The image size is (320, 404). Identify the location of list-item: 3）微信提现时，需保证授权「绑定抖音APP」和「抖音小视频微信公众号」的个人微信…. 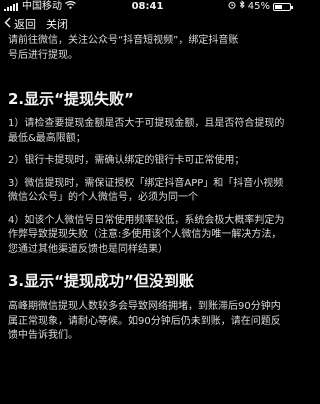
(146, 190).